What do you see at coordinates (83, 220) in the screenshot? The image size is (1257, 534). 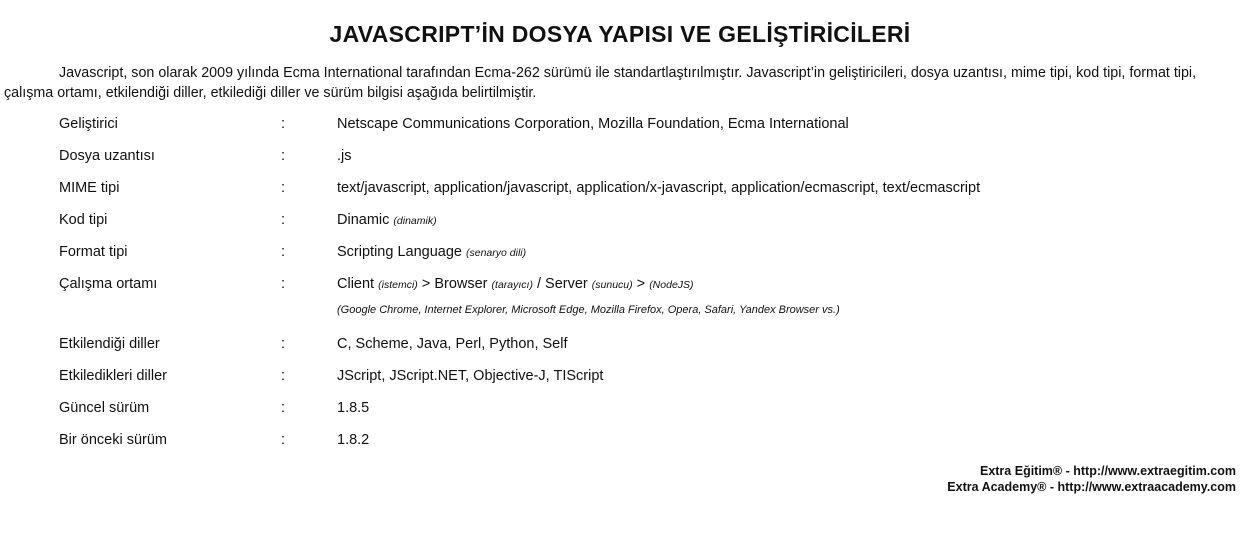 I see `row-label: Kod tipi` at bounding box center [83, 220].